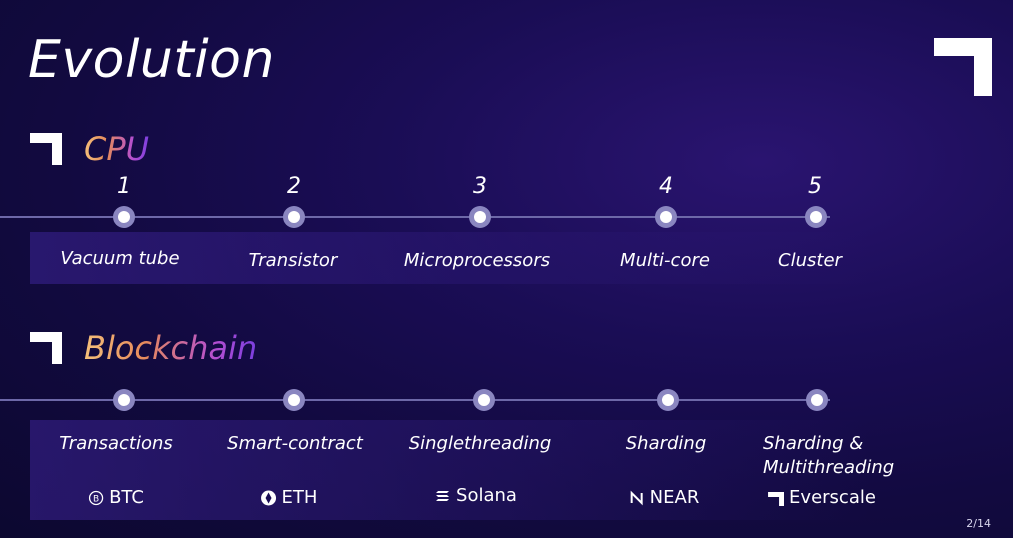 The image size is (1013, 538). I want to click on blockchain-stage-label: Transactions, so click(116, 443).